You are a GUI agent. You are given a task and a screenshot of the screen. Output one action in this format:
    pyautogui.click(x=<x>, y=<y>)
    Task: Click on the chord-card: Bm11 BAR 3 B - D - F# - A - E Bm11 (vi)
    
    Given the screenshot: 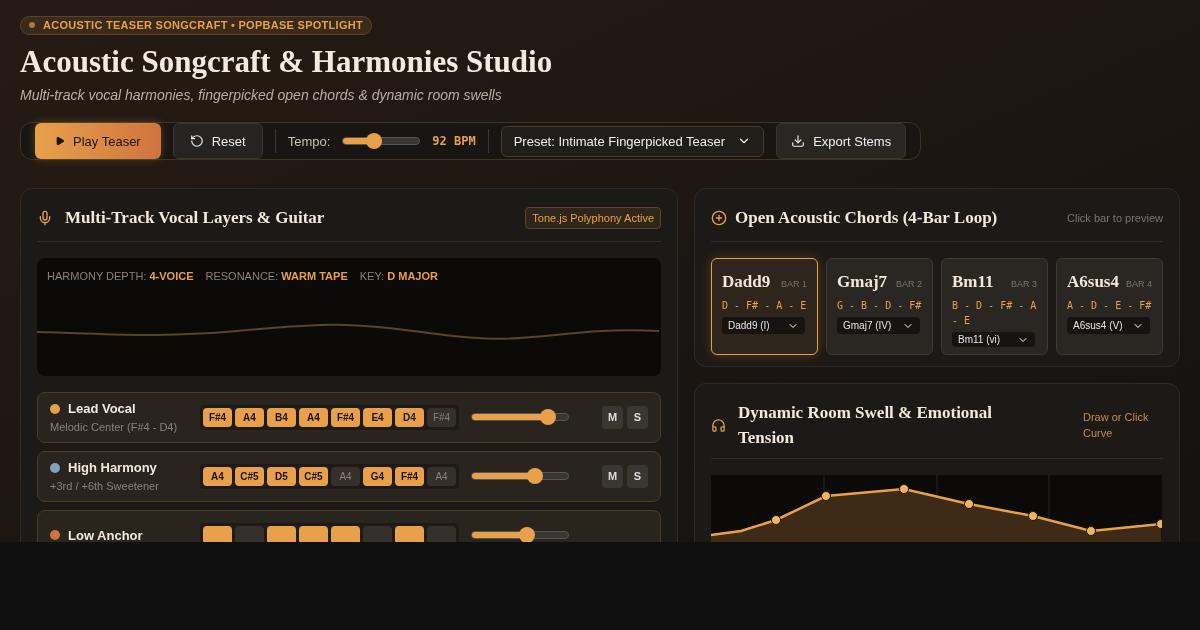 What is the action you would take?
    pyautogui.click(x=994, y=306)
    